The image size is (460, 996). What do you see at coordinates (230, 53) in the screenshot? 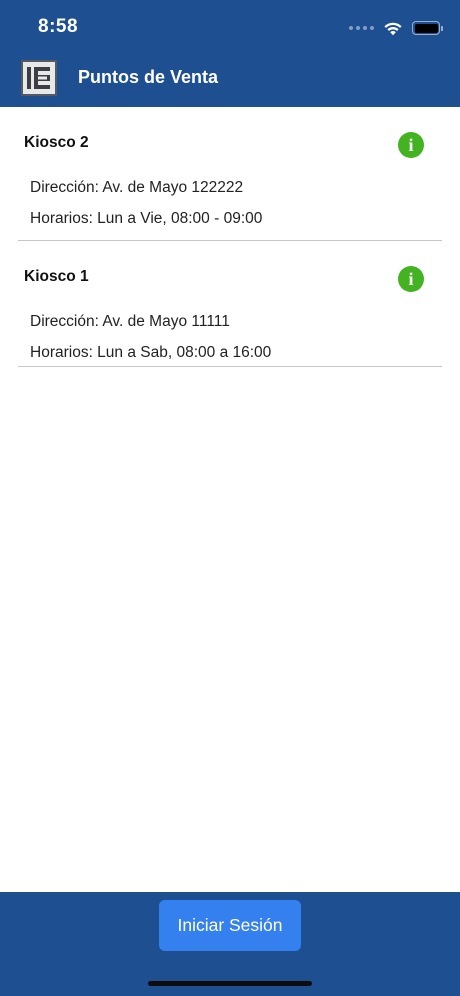
I see `top-bar: 8:58 Puntos de Venta` at bounding box center [230, 53].